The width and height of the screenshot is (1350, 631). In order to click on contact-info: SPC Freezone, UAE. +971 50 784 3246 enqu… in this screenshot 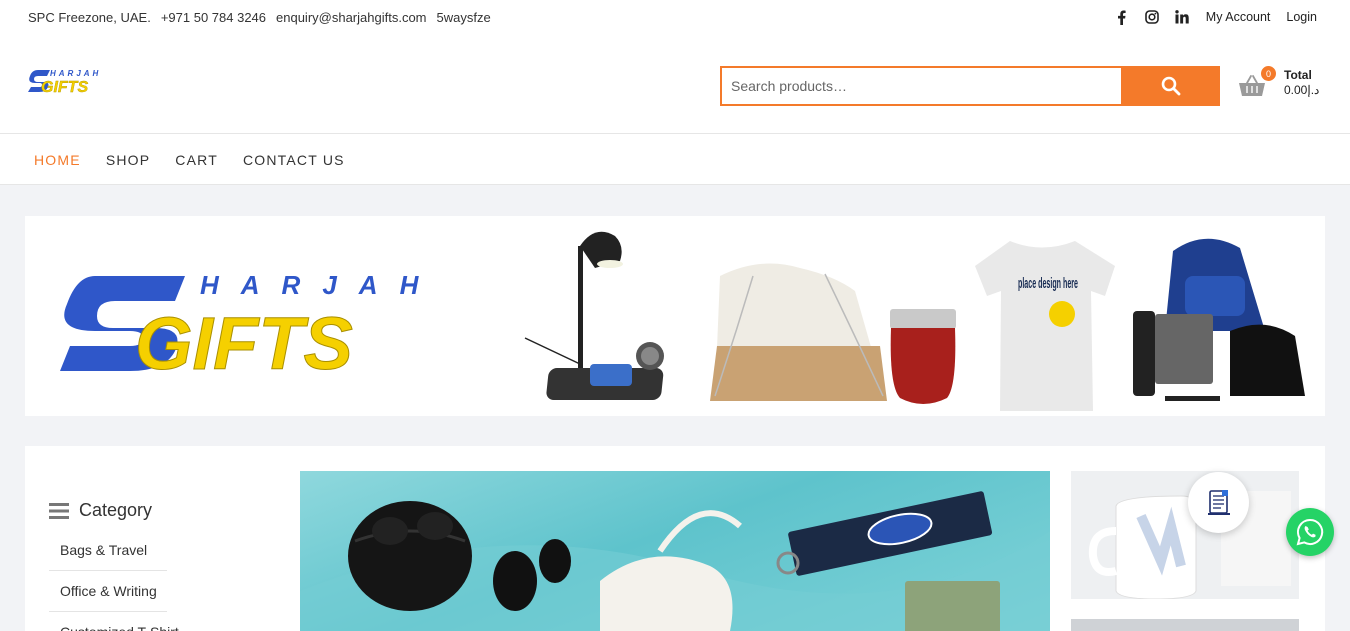, I will do `click(259, 17)`.